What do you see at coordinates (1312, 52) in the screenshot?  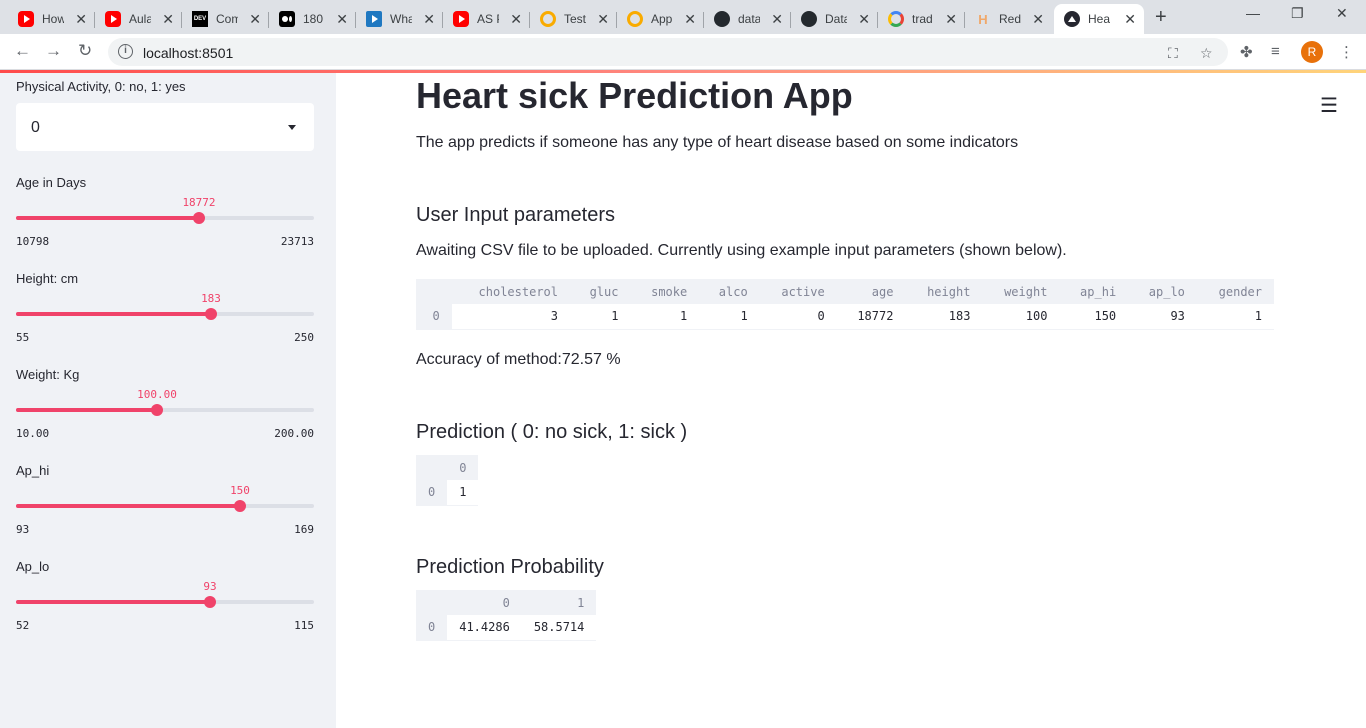 I see `profile-avatar: R` at bounding box center [1312, 52].